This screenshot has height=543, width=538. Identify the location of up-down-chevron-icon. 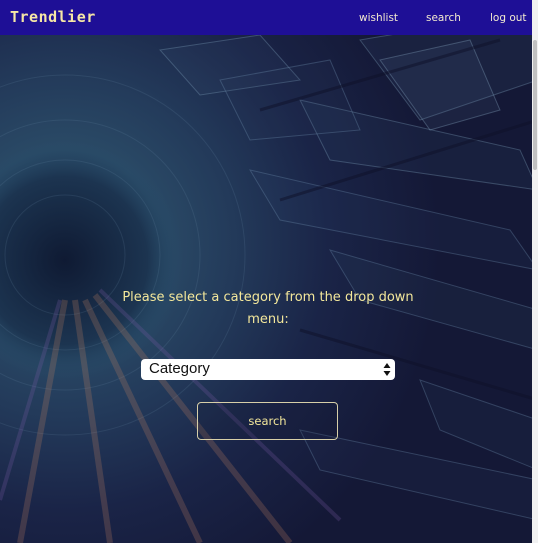
(387, 369).